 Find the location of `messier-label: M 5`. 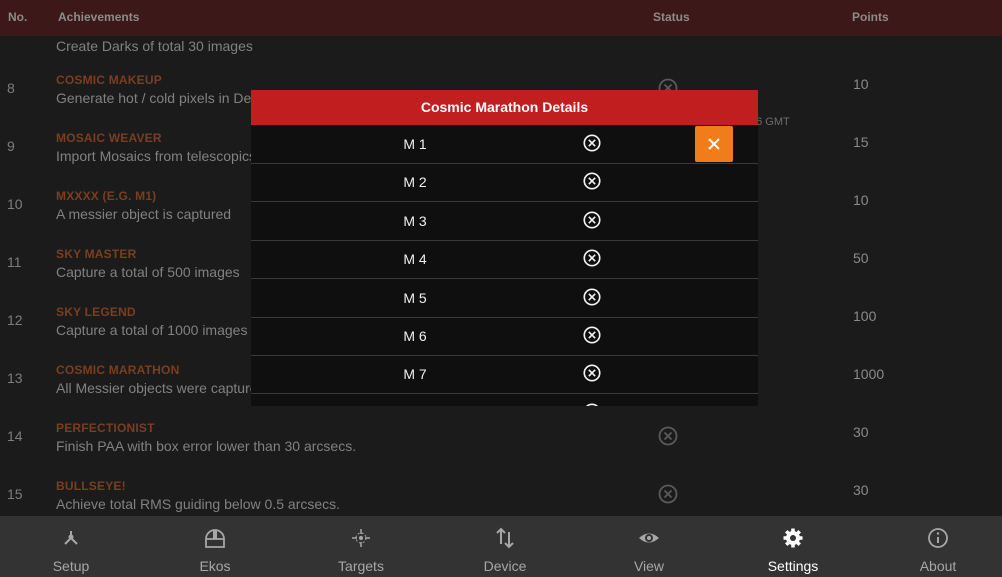

messier-label: M 5 is located at coordinates (415, 297).